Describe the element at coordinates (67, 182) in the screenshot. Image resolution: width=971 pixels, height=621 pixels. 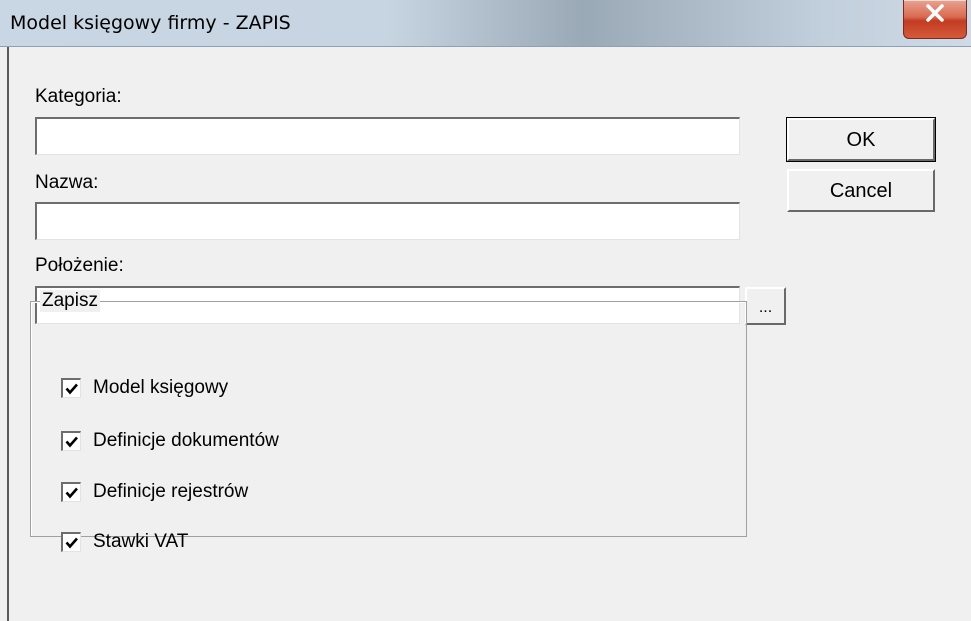
I see `nazwa-label: Nazwa:` at that location.